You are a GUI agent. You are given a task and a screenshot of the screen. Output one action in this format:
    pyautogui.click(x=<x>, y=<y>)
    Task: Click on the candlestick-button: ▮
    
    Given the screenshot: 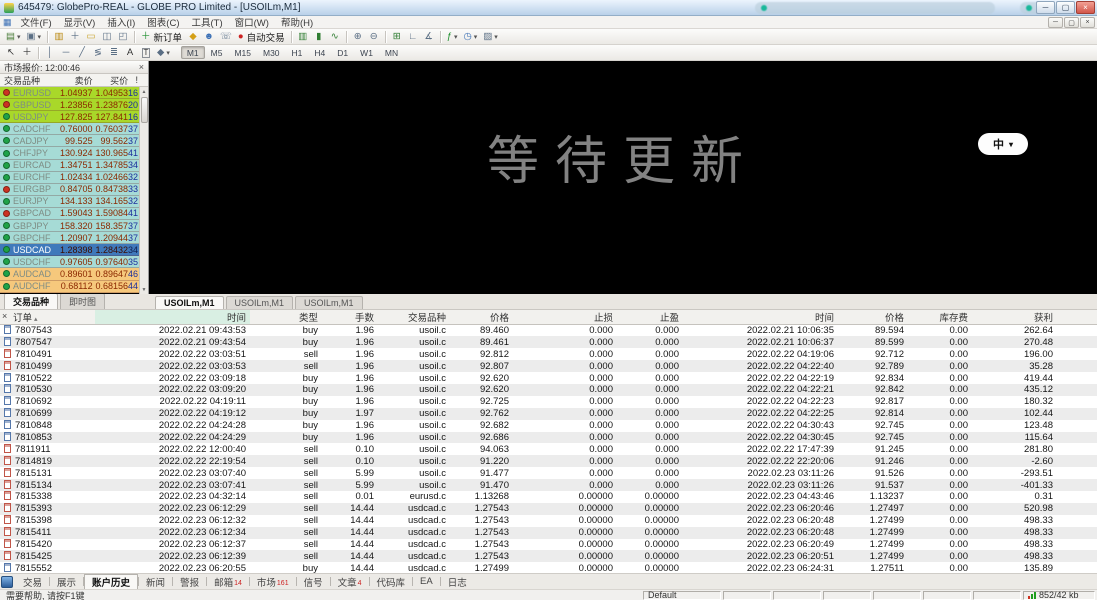 What is the action you would take?
    pyautogui.click(x=319, y=37)
    